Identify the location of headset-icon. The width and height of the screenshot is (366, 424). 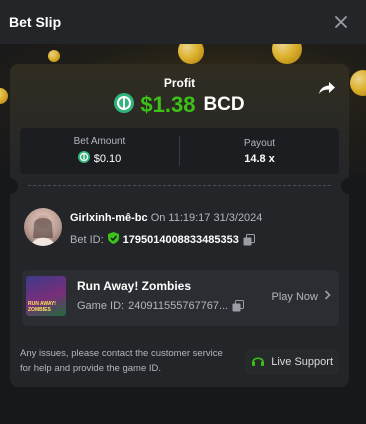
(258, 362).